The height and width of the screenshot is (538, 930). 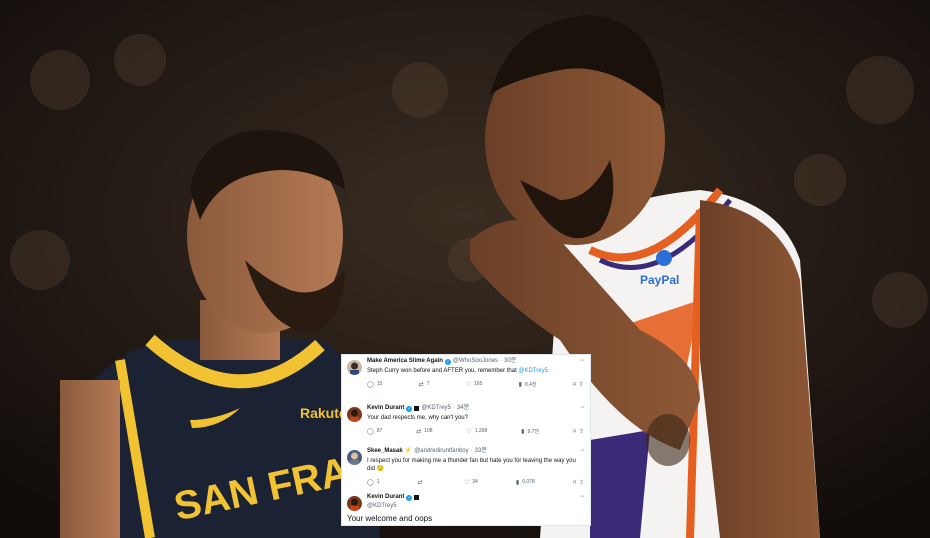 I want to click on tweet-header: Skee_Masak ⚡ @andrediruntfanboy · 33분, so click(x=427, y=451).